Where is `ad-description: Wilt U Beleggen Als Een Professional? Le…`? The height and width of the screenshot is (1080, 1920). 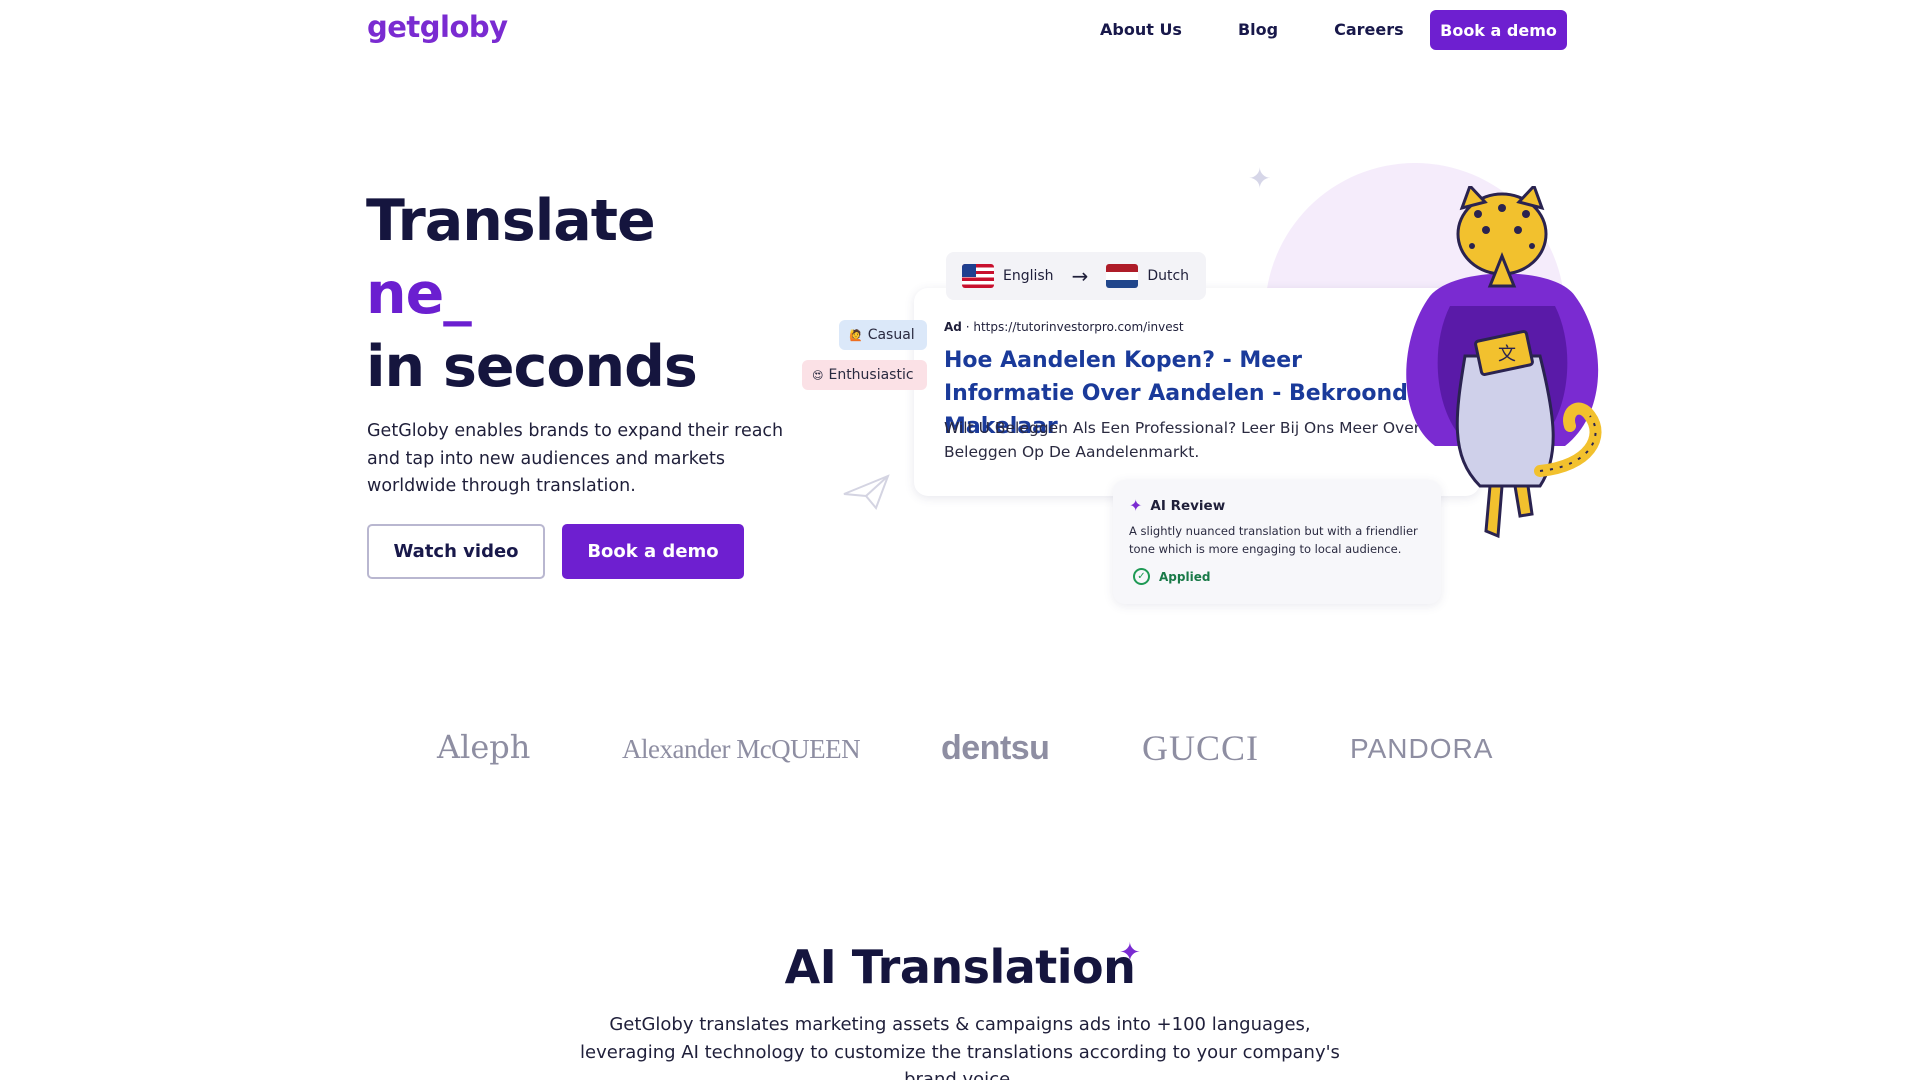
ad-description: Wilt U Beleggen Als Een Professional? Le… is located at coordinates (1182, 440).